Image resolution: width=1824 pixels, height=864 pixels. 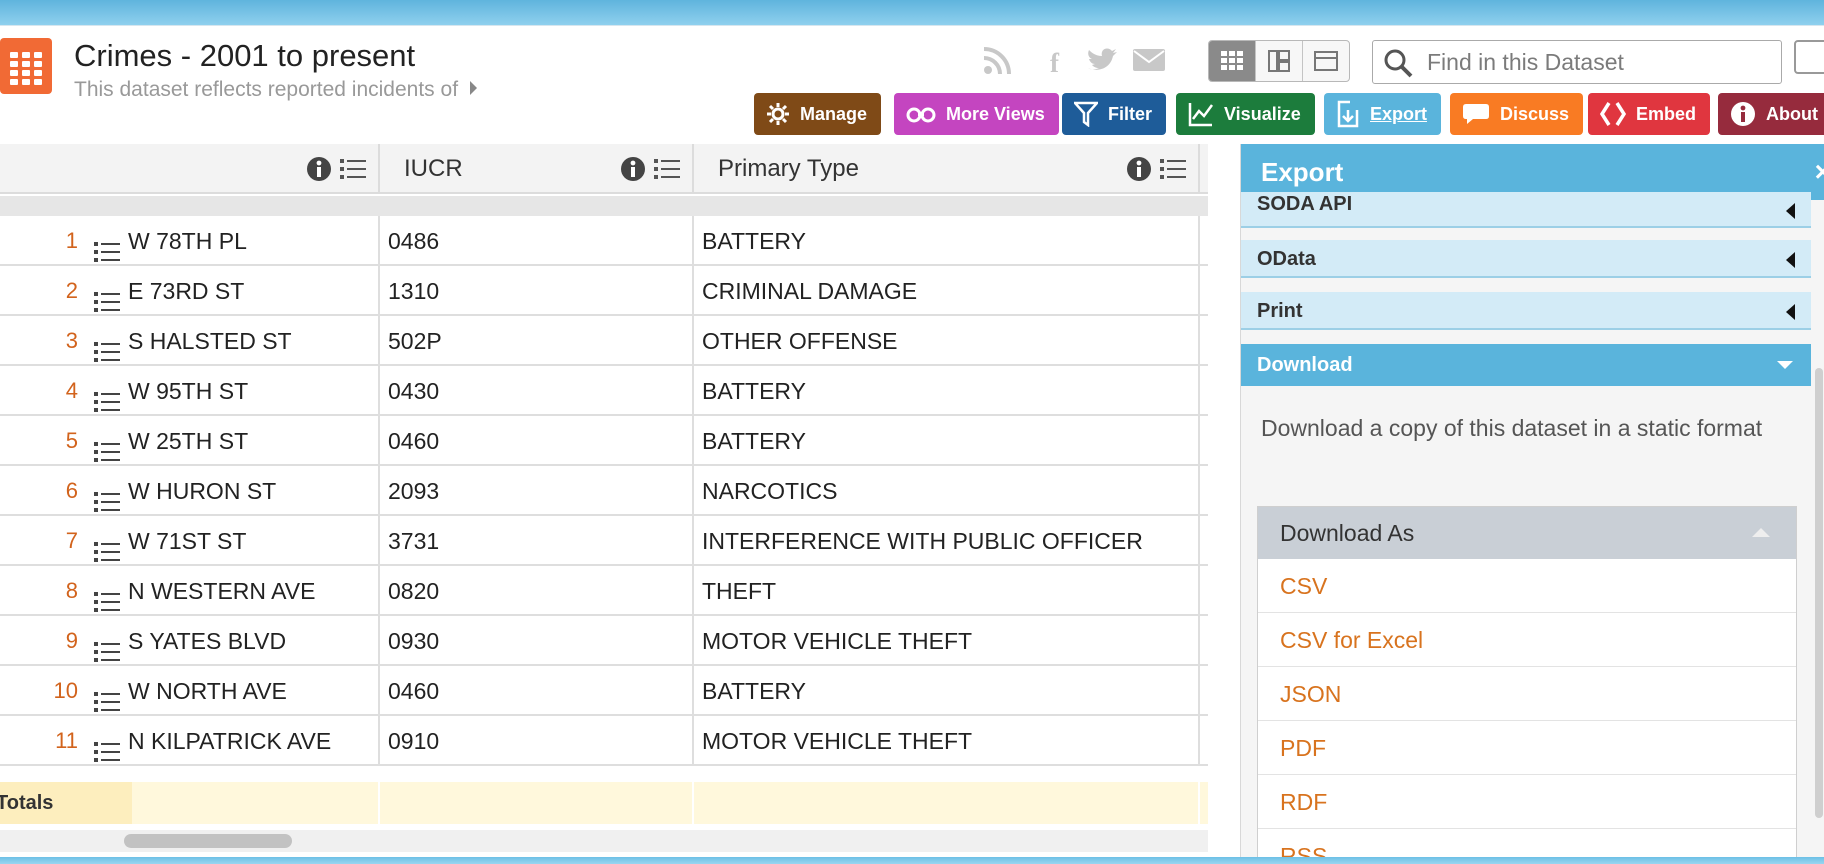 What do you see at coordinates (1305, 204) in the screenshot?
I see `section-label: SODA API` at bounding box center [1305, 204].